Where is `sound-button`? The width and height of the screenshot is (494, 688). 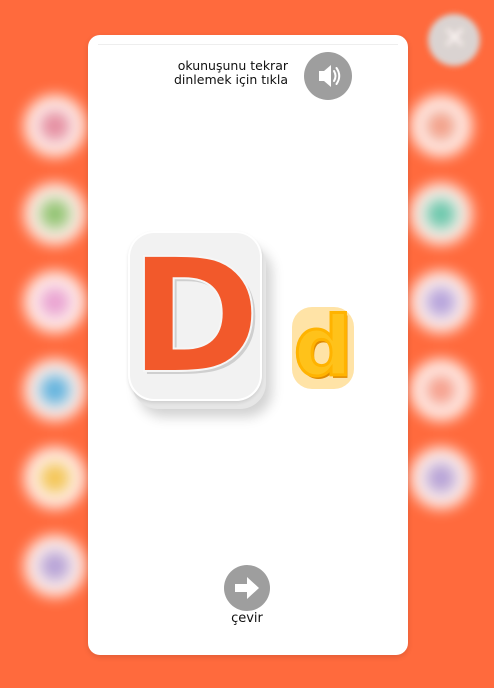
sound-button is located at coordinates (328, 76).